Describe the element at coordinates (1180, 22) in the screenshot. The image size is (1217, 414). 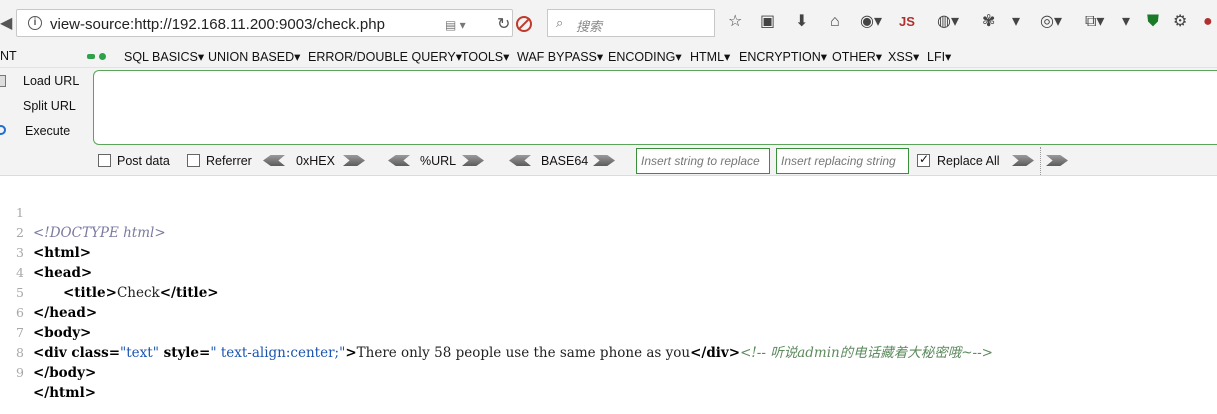
I see `settings-icon: ⚙` at that location.